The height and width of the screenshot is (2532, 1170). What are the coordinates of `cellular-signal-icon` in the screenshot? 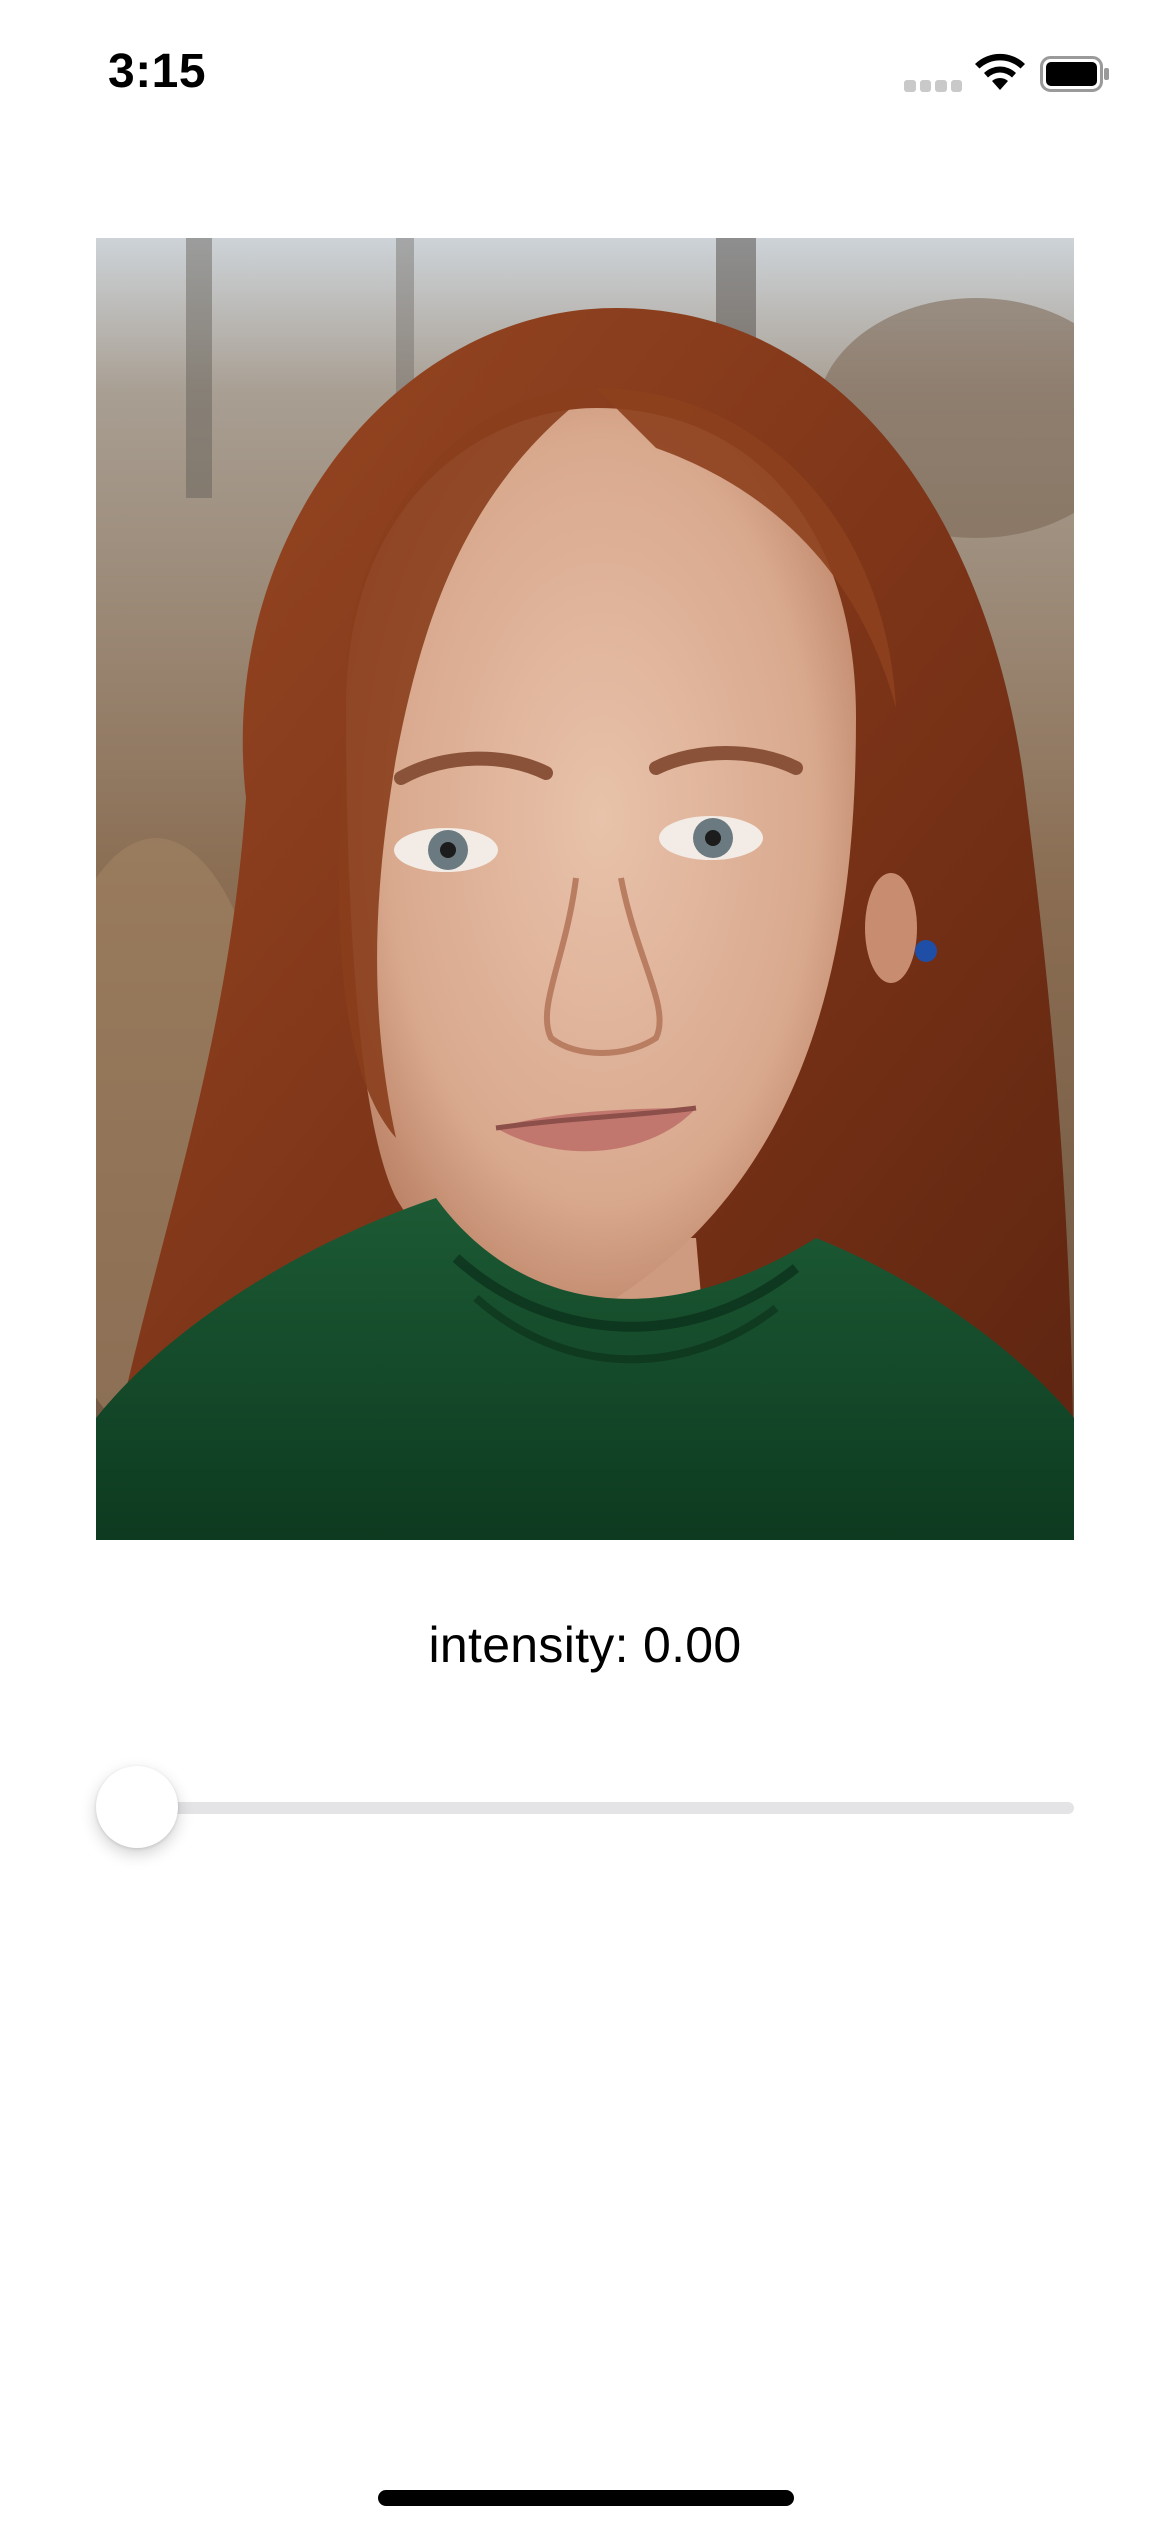 It's located at (933, 86).